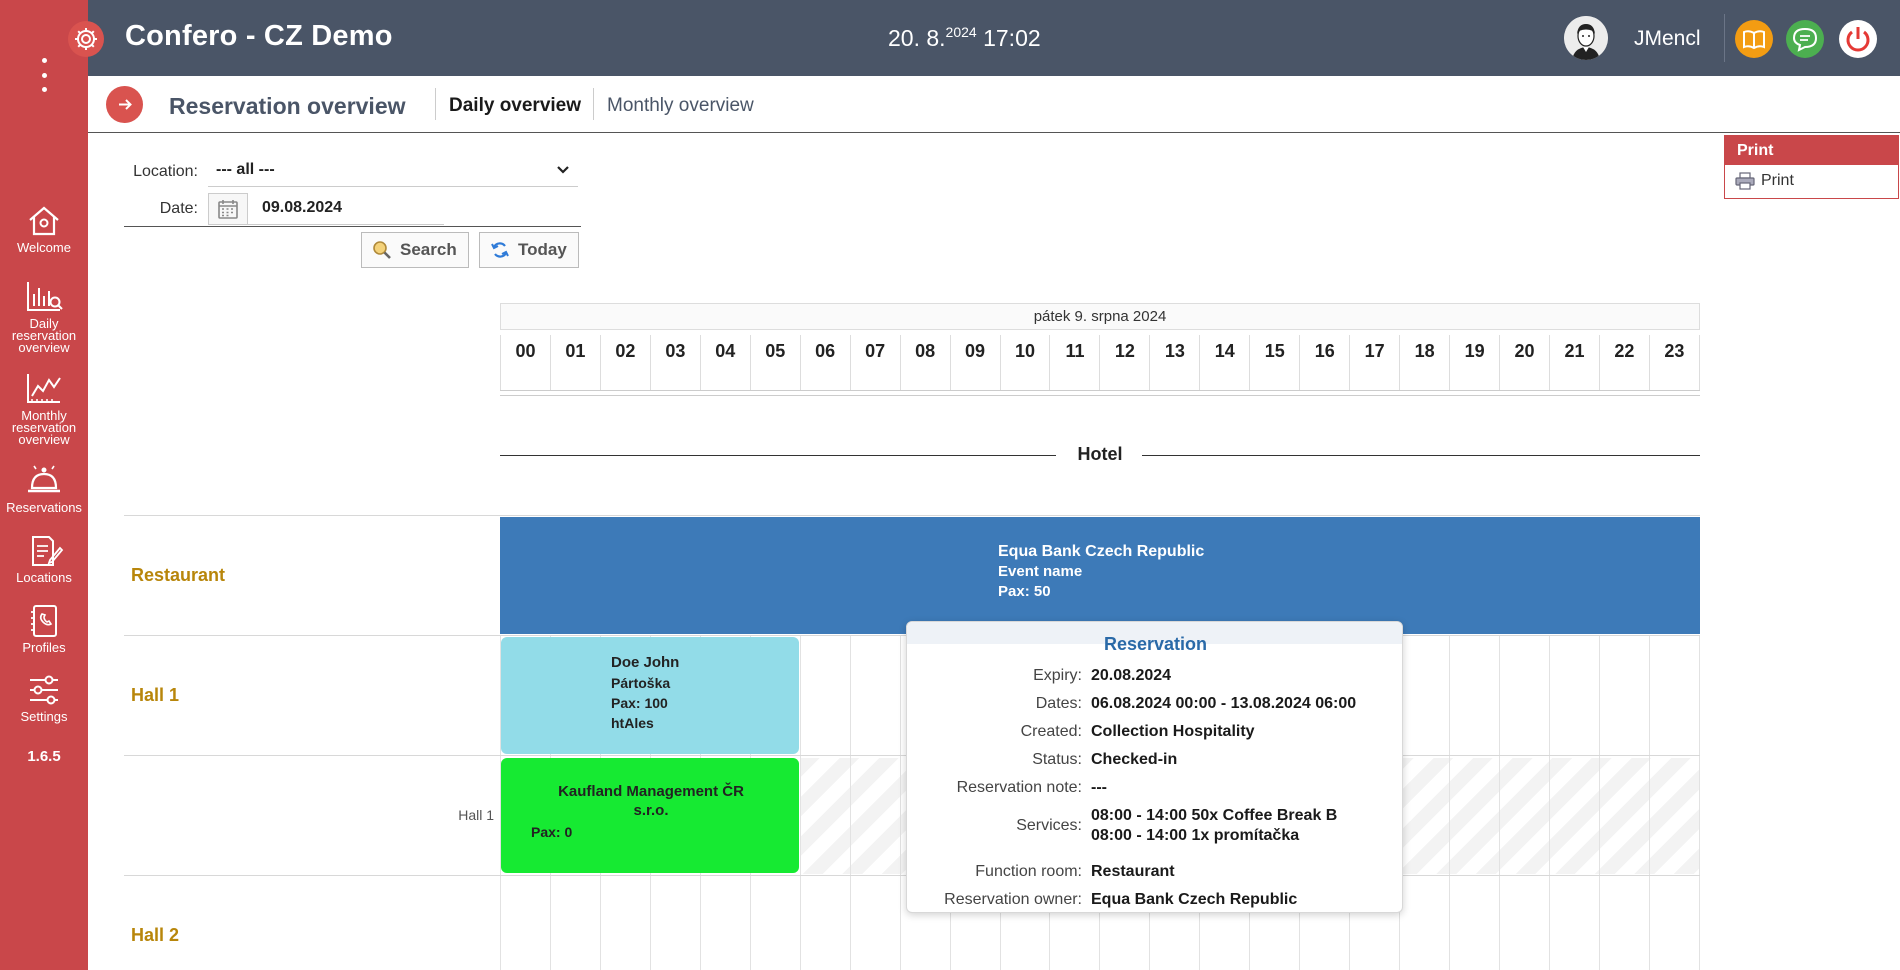 This screenshot has width=1900, height=970. Describe the element at coordinates (1754, 39) in the screenshot. I see `manual-button` at that location.